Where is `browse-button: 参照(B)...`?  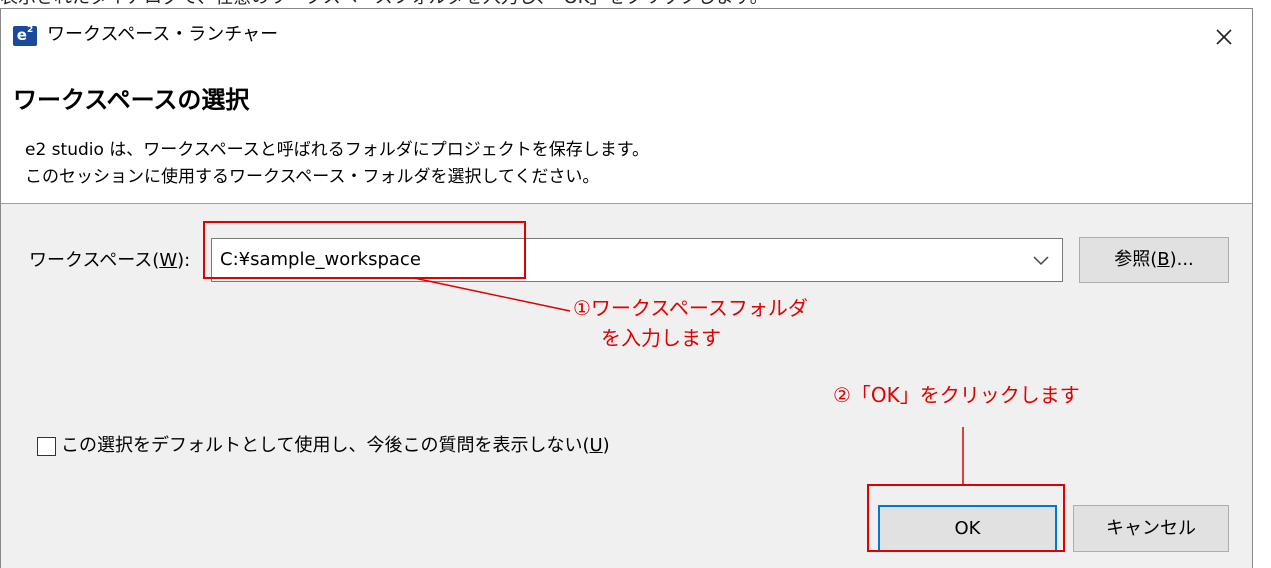
browse-button: 参照(B)... is located at coordinates (1154, 260).